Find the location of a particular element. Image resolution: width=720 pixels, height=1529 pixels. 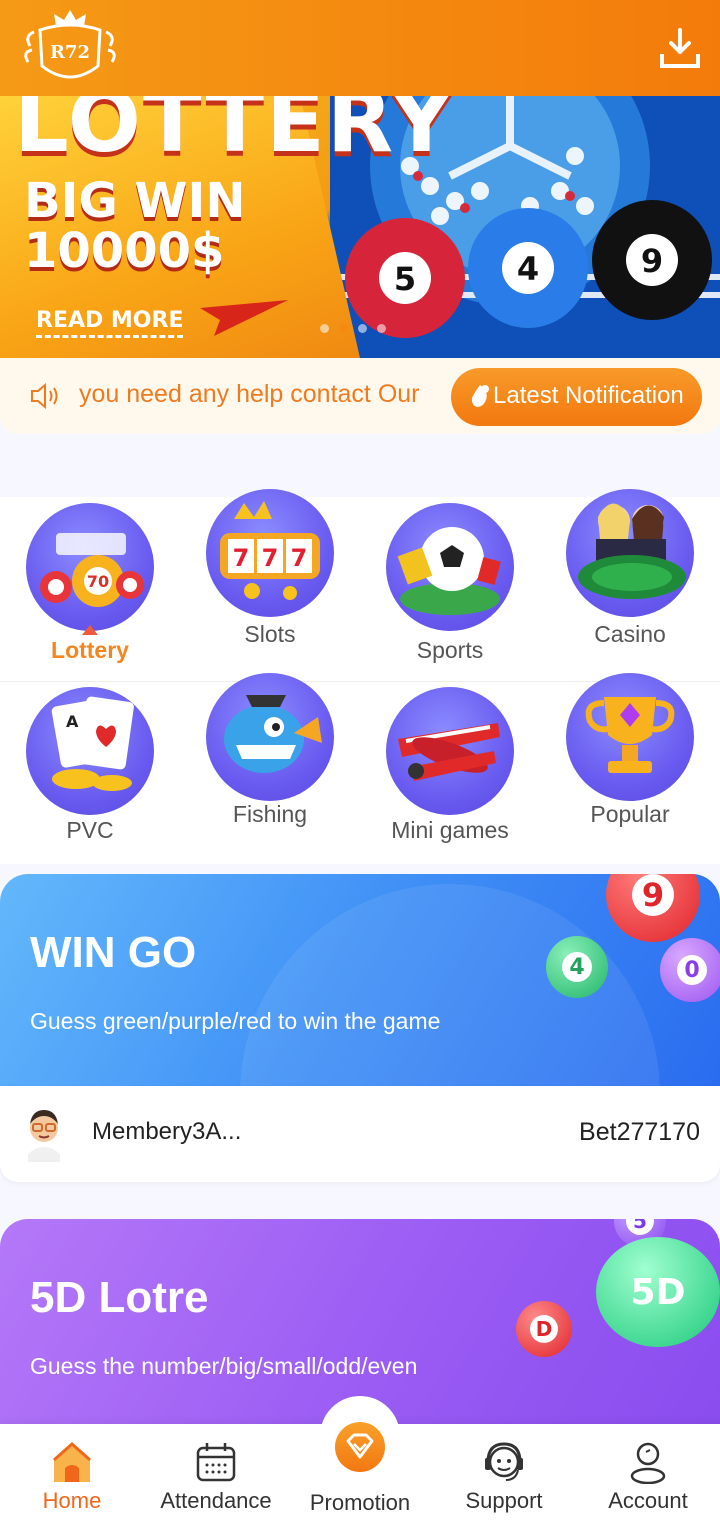

latest-notification-button: Latest Notification is located at coordinates (576, 397).